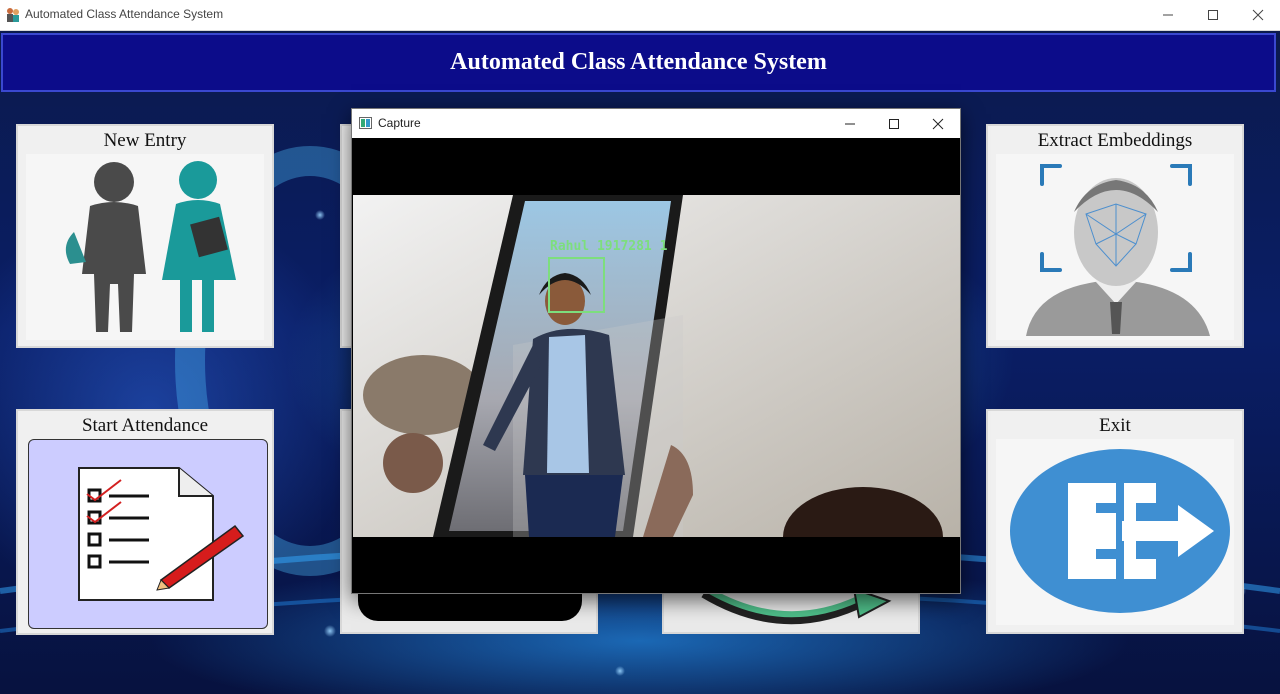  I want to click on start-attendance-art, so click(148, 534).